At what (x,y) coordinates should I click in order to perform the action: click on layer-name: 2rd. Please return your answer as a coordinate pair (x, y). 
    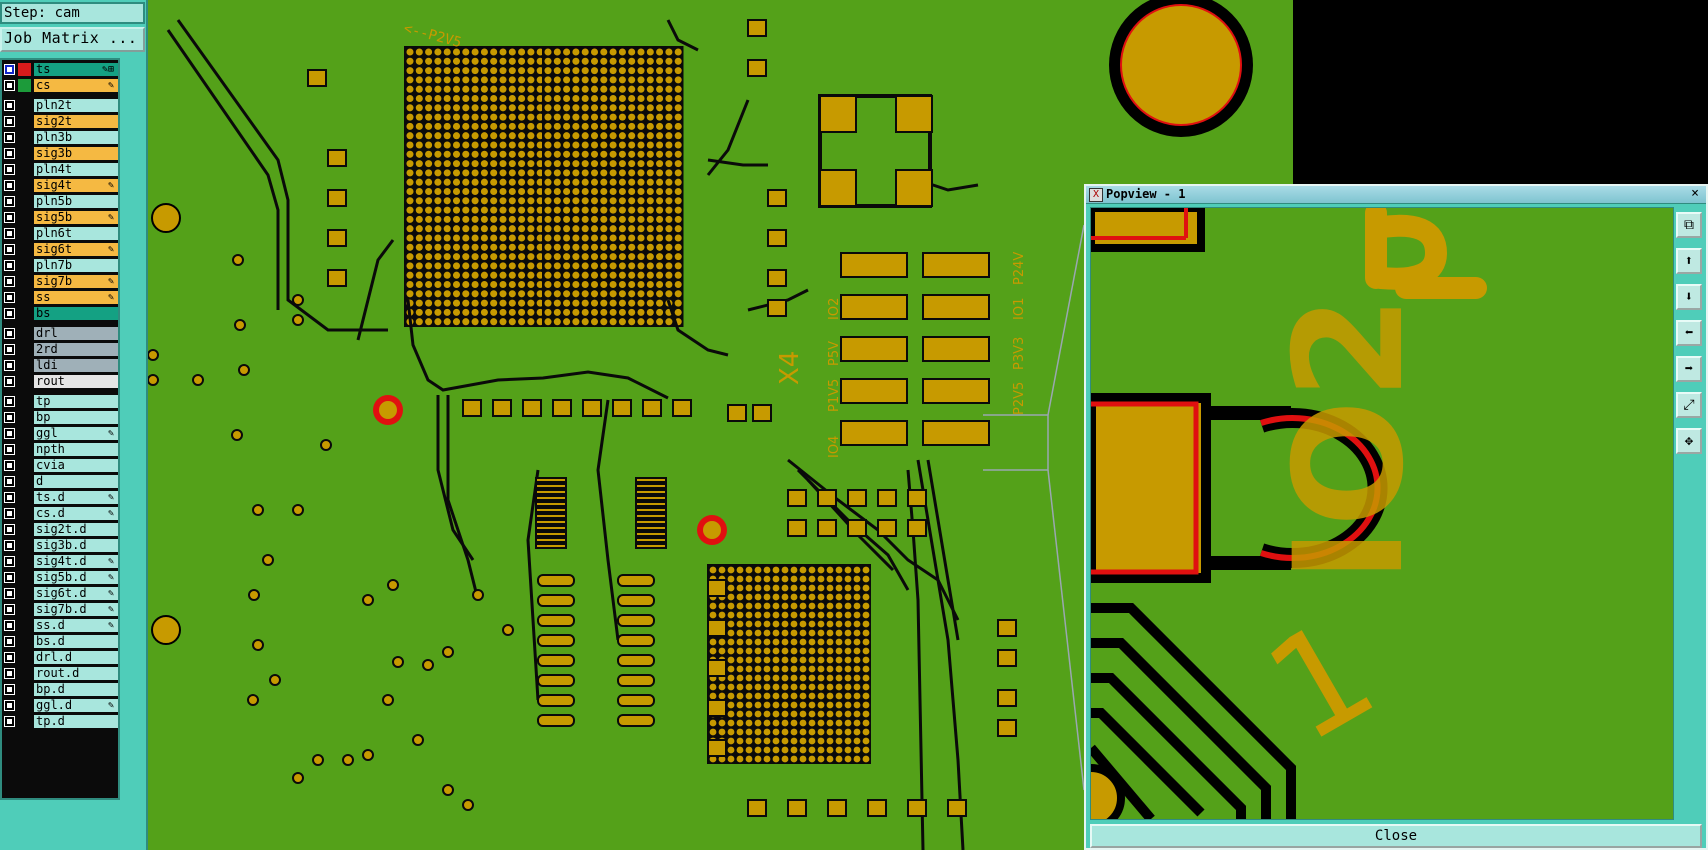
    Looking at the image, I should click on (76, 349).